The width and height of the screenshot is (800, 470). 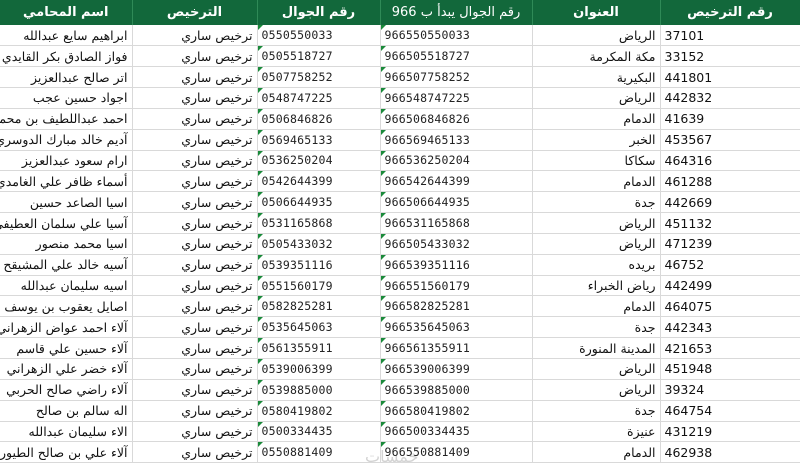 What do you see at coordinates (730, 56) in the screenshot?
I see `license-number-cell: 33152` at bounding box center [730, 56].